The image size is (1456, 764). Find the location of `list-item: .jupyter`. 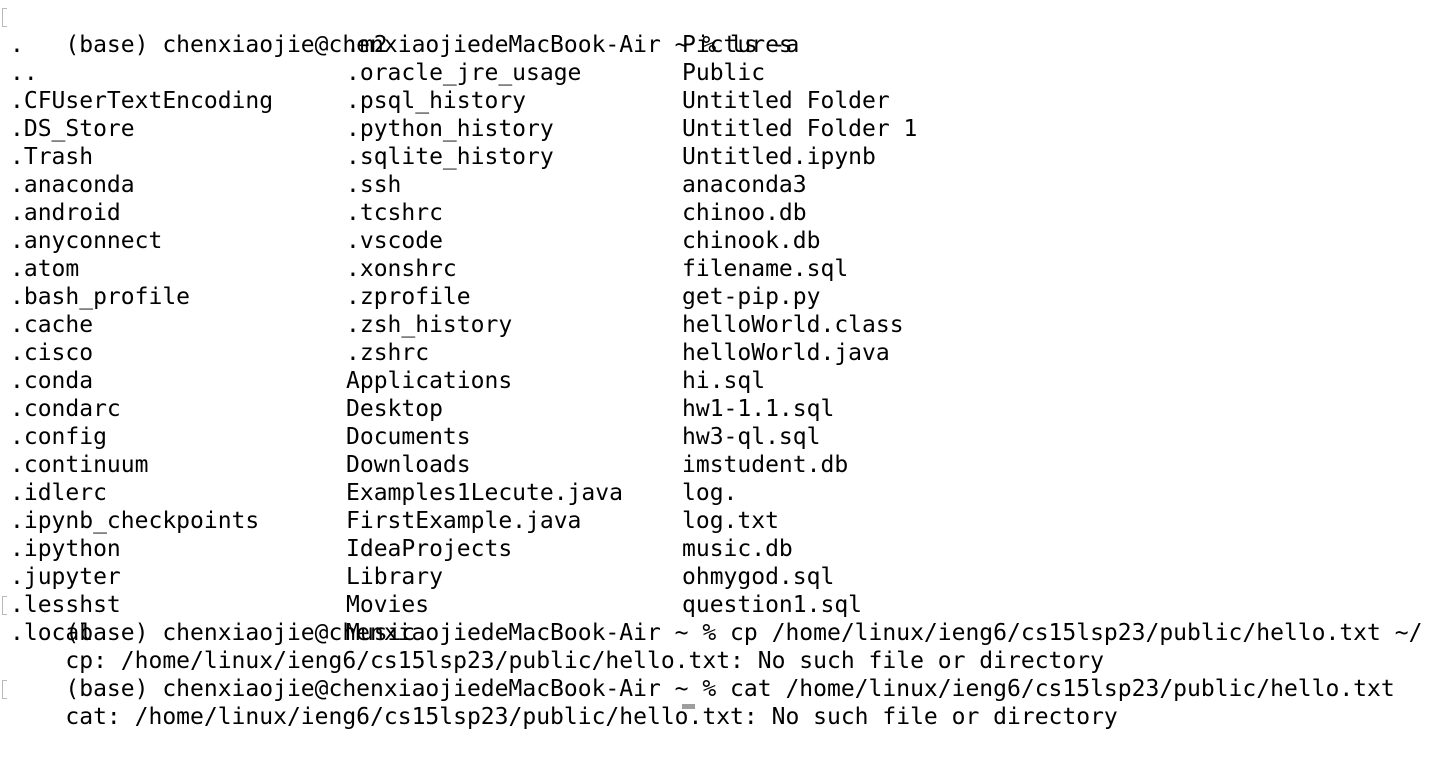

list-item: .jupyter is located at coordinates (65, 577).